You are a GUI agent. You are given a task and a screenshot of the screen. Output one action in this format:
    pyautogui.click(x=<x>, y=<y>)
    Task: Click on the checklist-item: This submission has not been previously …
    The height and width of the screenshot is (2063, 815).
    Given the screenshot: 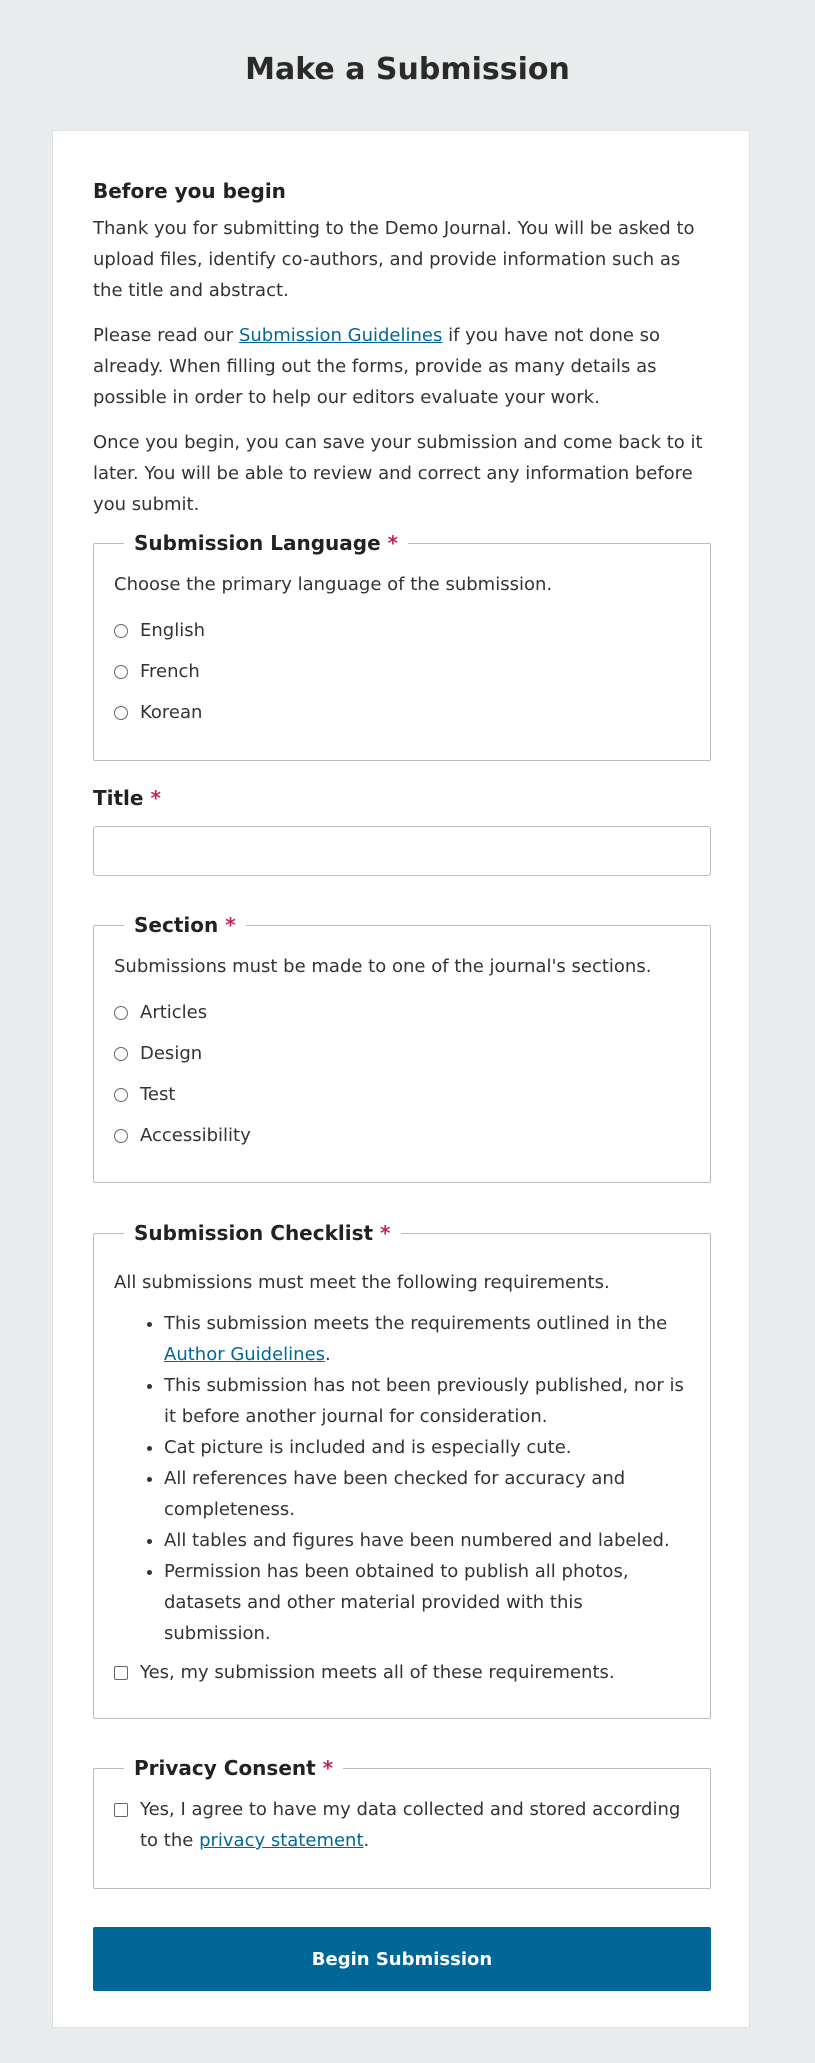 What is the action you would take?
    pyautogui.click(x=427, y=1401)
    